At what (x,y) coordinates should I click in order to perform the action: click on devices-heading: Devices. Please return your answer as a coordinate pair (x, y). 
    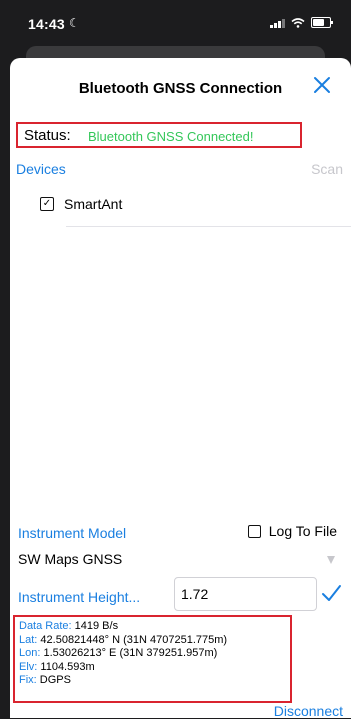
    Looking at the image, I should click on (41, 169).